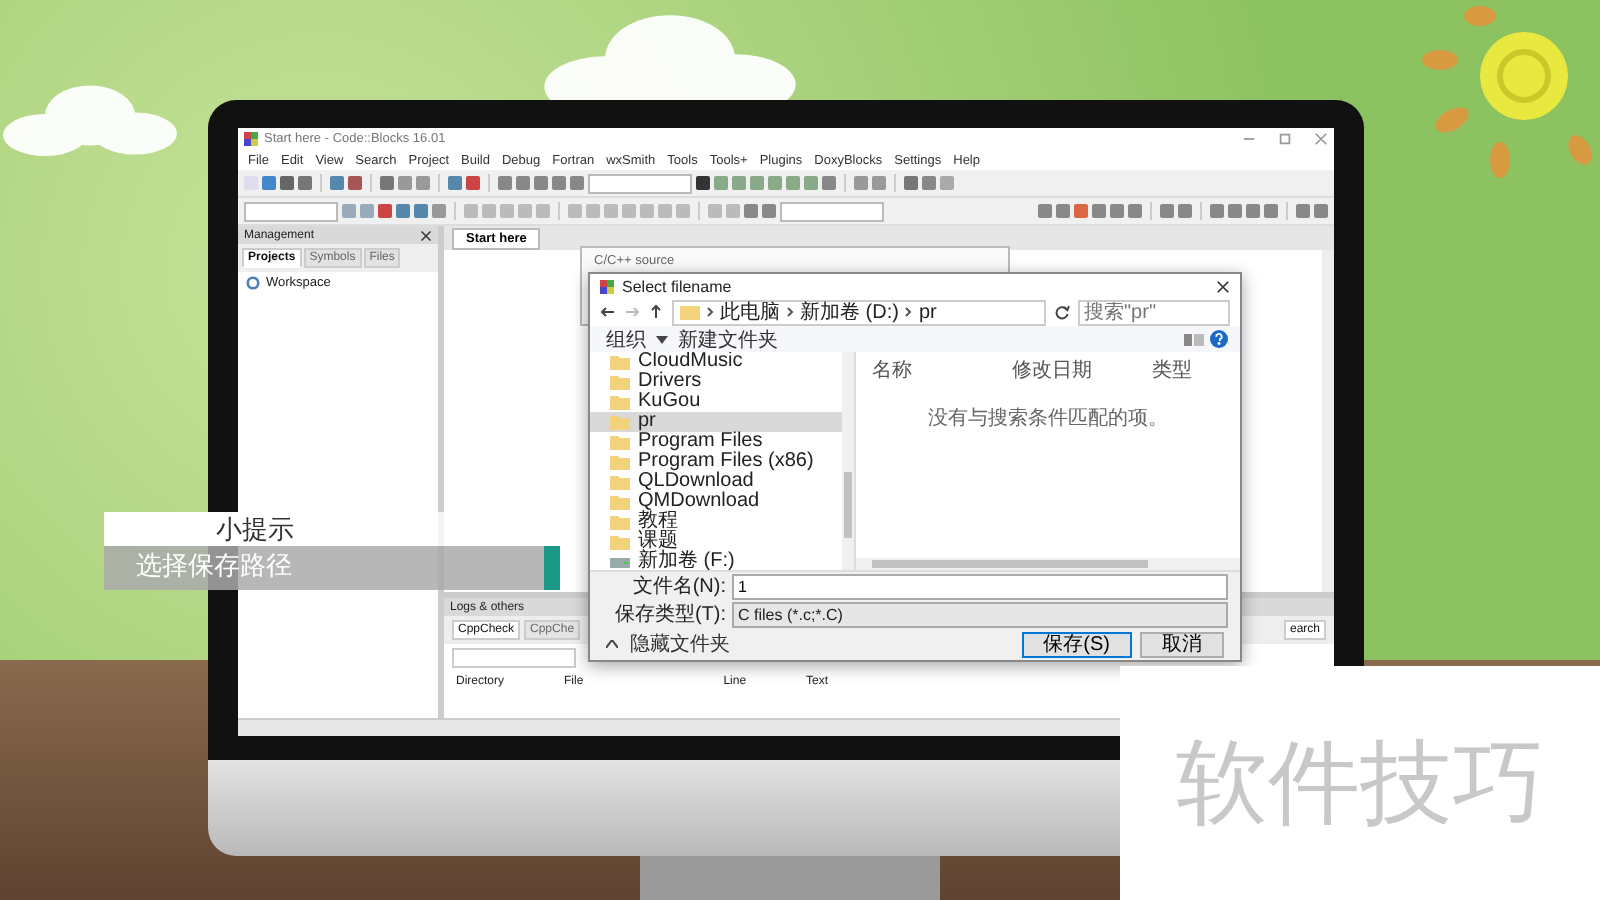 This screenshot has width=1600, height=900. Describe the element at coordinates (728, 339) in the screenshot. I see `new-folder-button: 新建文件夹` at that location.